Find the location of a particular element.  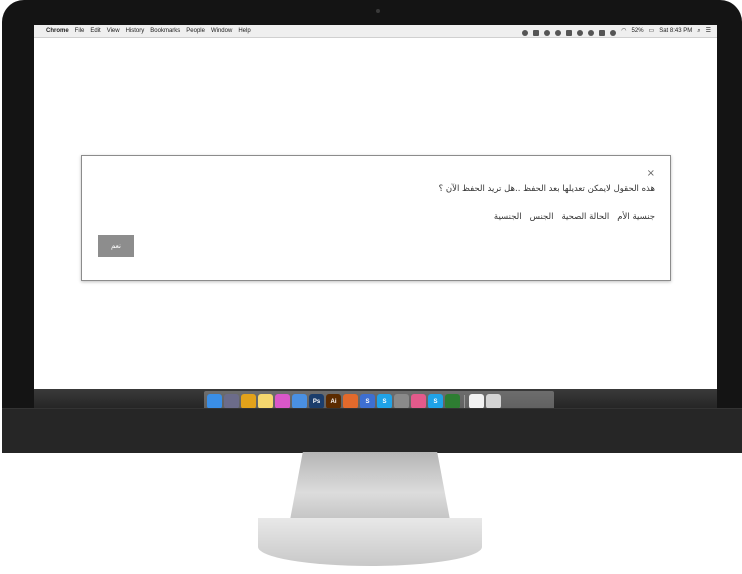

battery-percentage: 52% is located at coordinates (637, 31).